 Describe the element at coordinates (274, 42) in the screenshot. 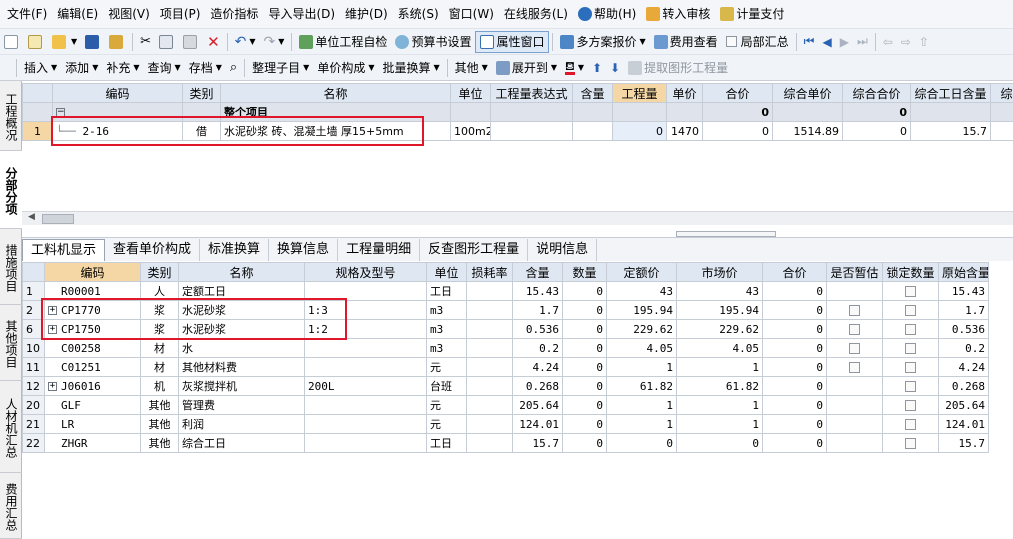

I see `redo-button: ↷ ▼` at that location.